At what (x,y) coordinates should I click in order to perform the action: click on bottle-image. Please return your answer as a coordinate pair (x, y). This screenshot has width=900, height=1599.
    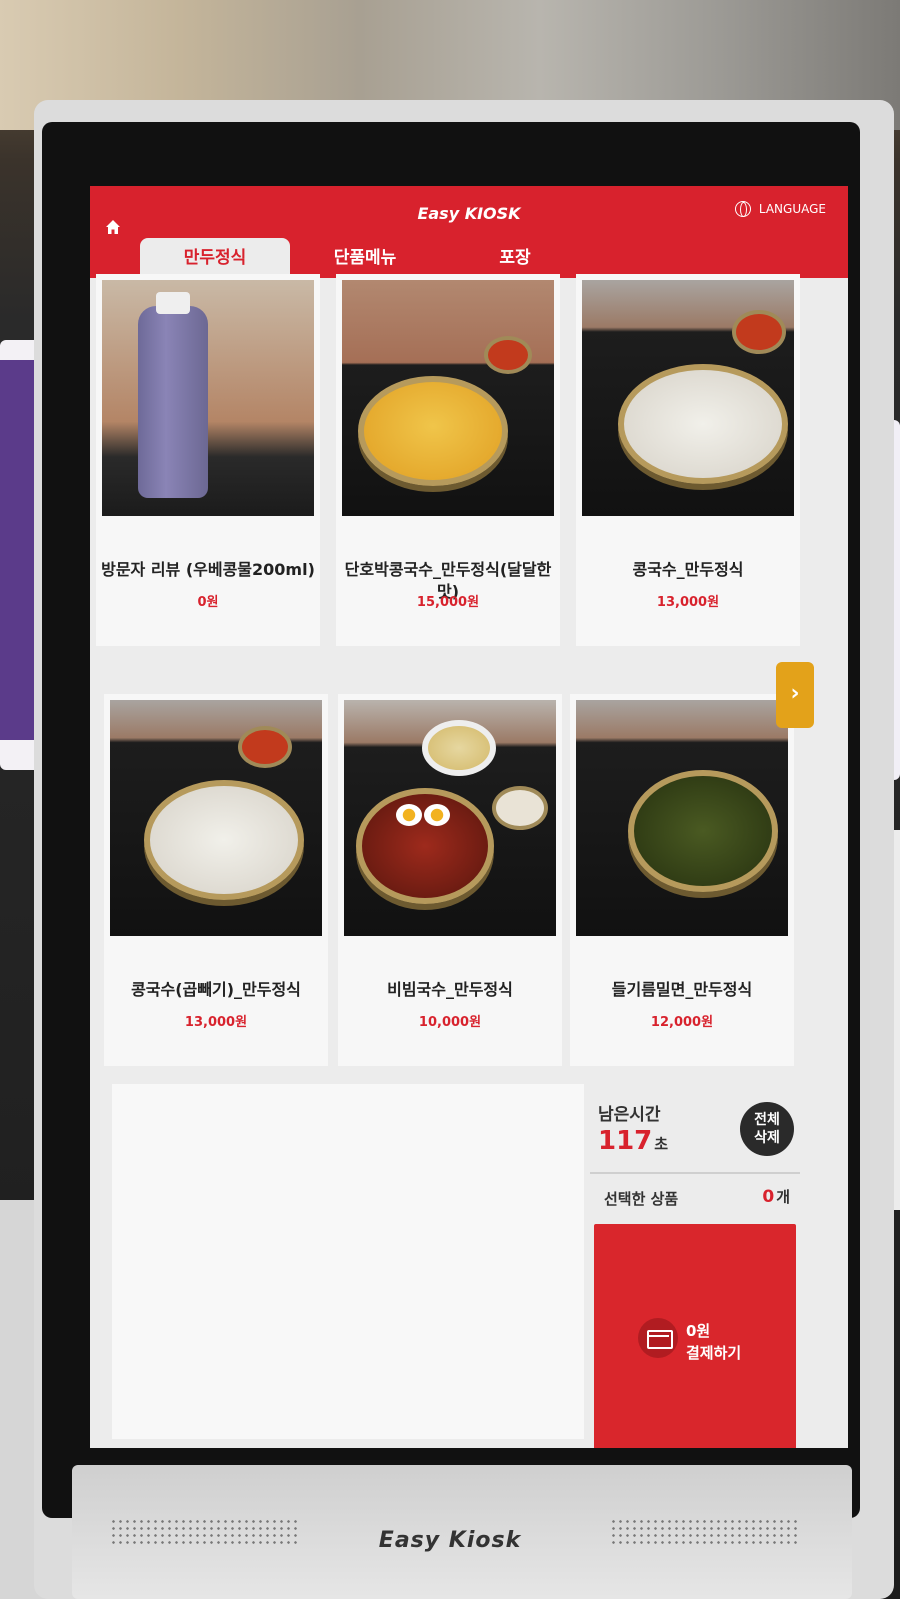
    Looking at the image, I should click on (173, 395).